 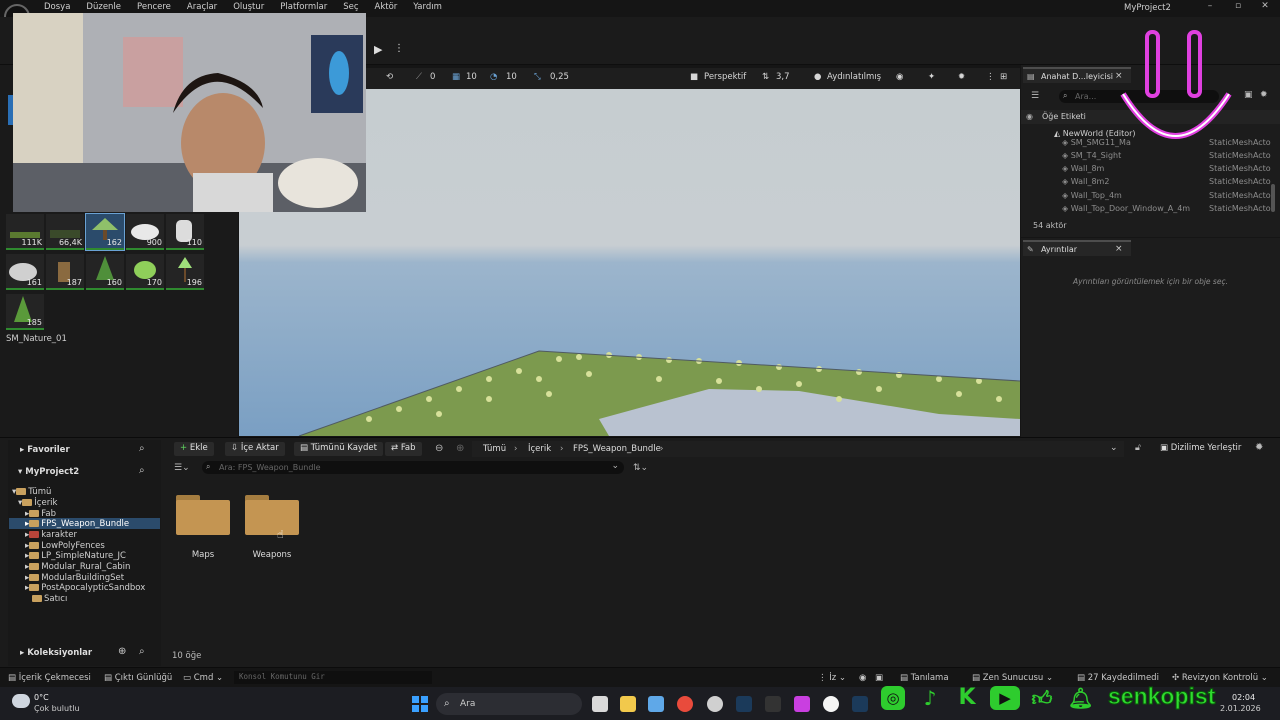 What do you see at coordinates (1138, 448) in the screenshot?
I see `lock-icon: 🔓︎` at bounding box center [1138, 448].